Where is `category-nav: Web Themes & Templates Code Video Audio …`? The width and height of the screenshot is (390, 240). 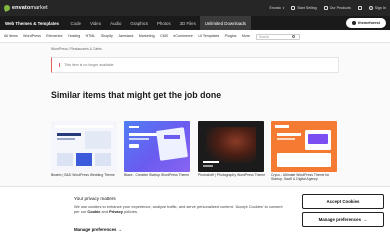
category-nav: Web Themes & Templates Code Video Audio … is located at coordinates (195, 23).